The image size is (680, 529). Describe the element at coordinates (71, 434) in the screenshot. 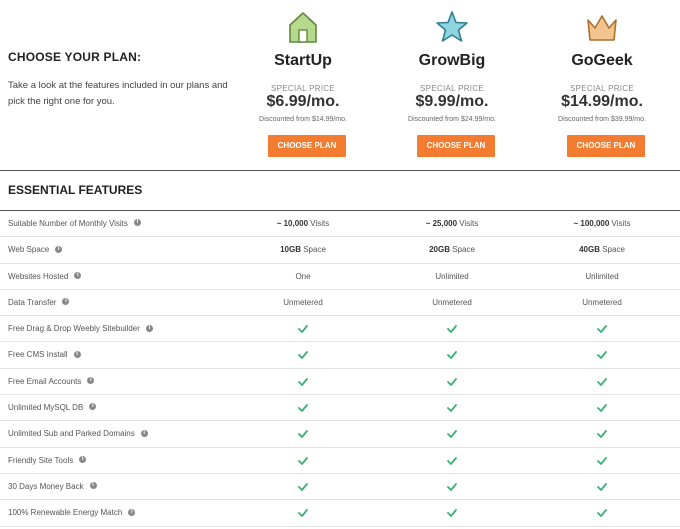

I see `feature-label-text: Unlimited Sub and Parked Domains` at that location.